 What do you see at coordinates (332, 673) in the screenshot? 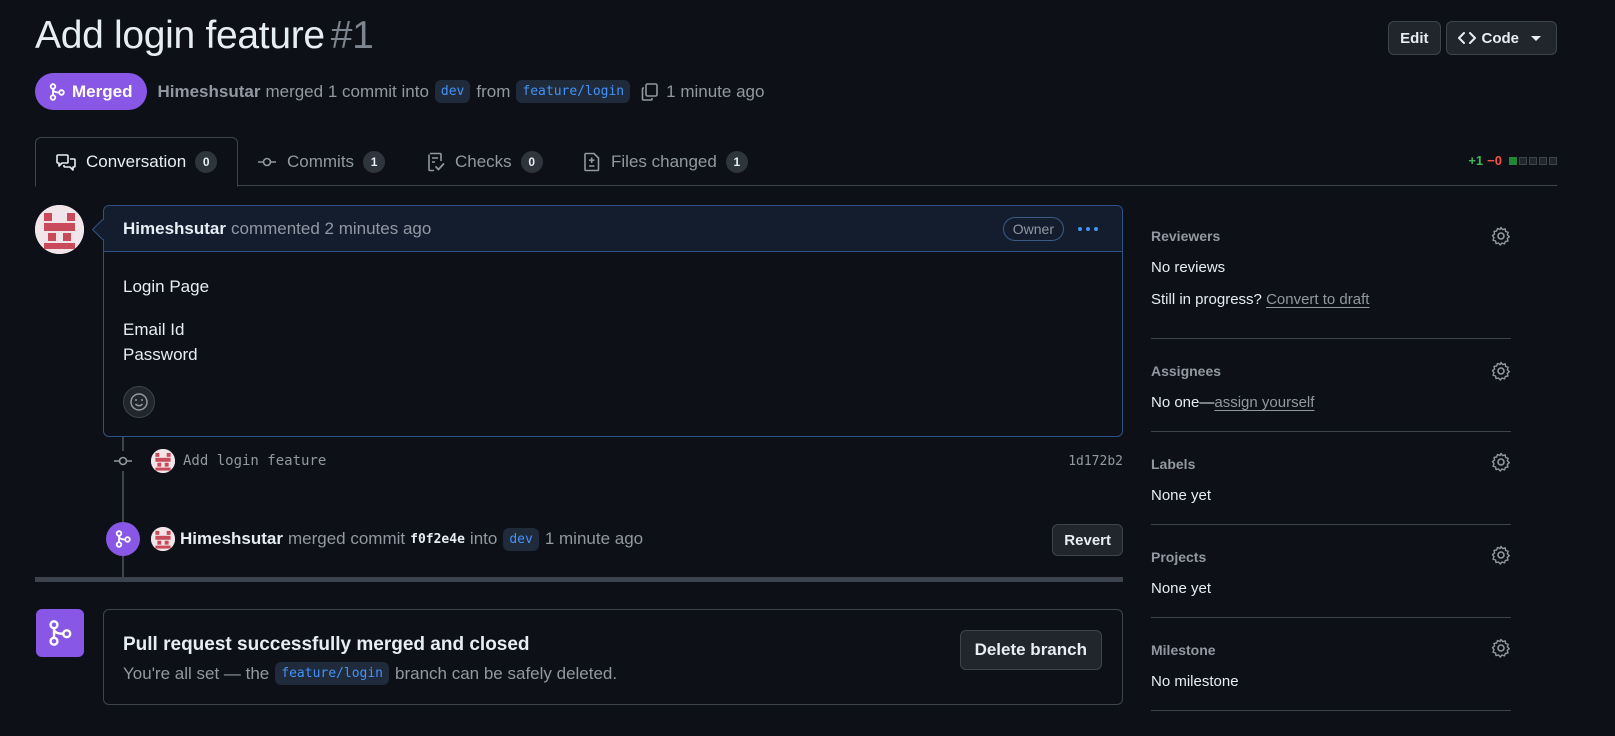
I see `delete-target-branch: feature/login` at bounding box center [332, 673].